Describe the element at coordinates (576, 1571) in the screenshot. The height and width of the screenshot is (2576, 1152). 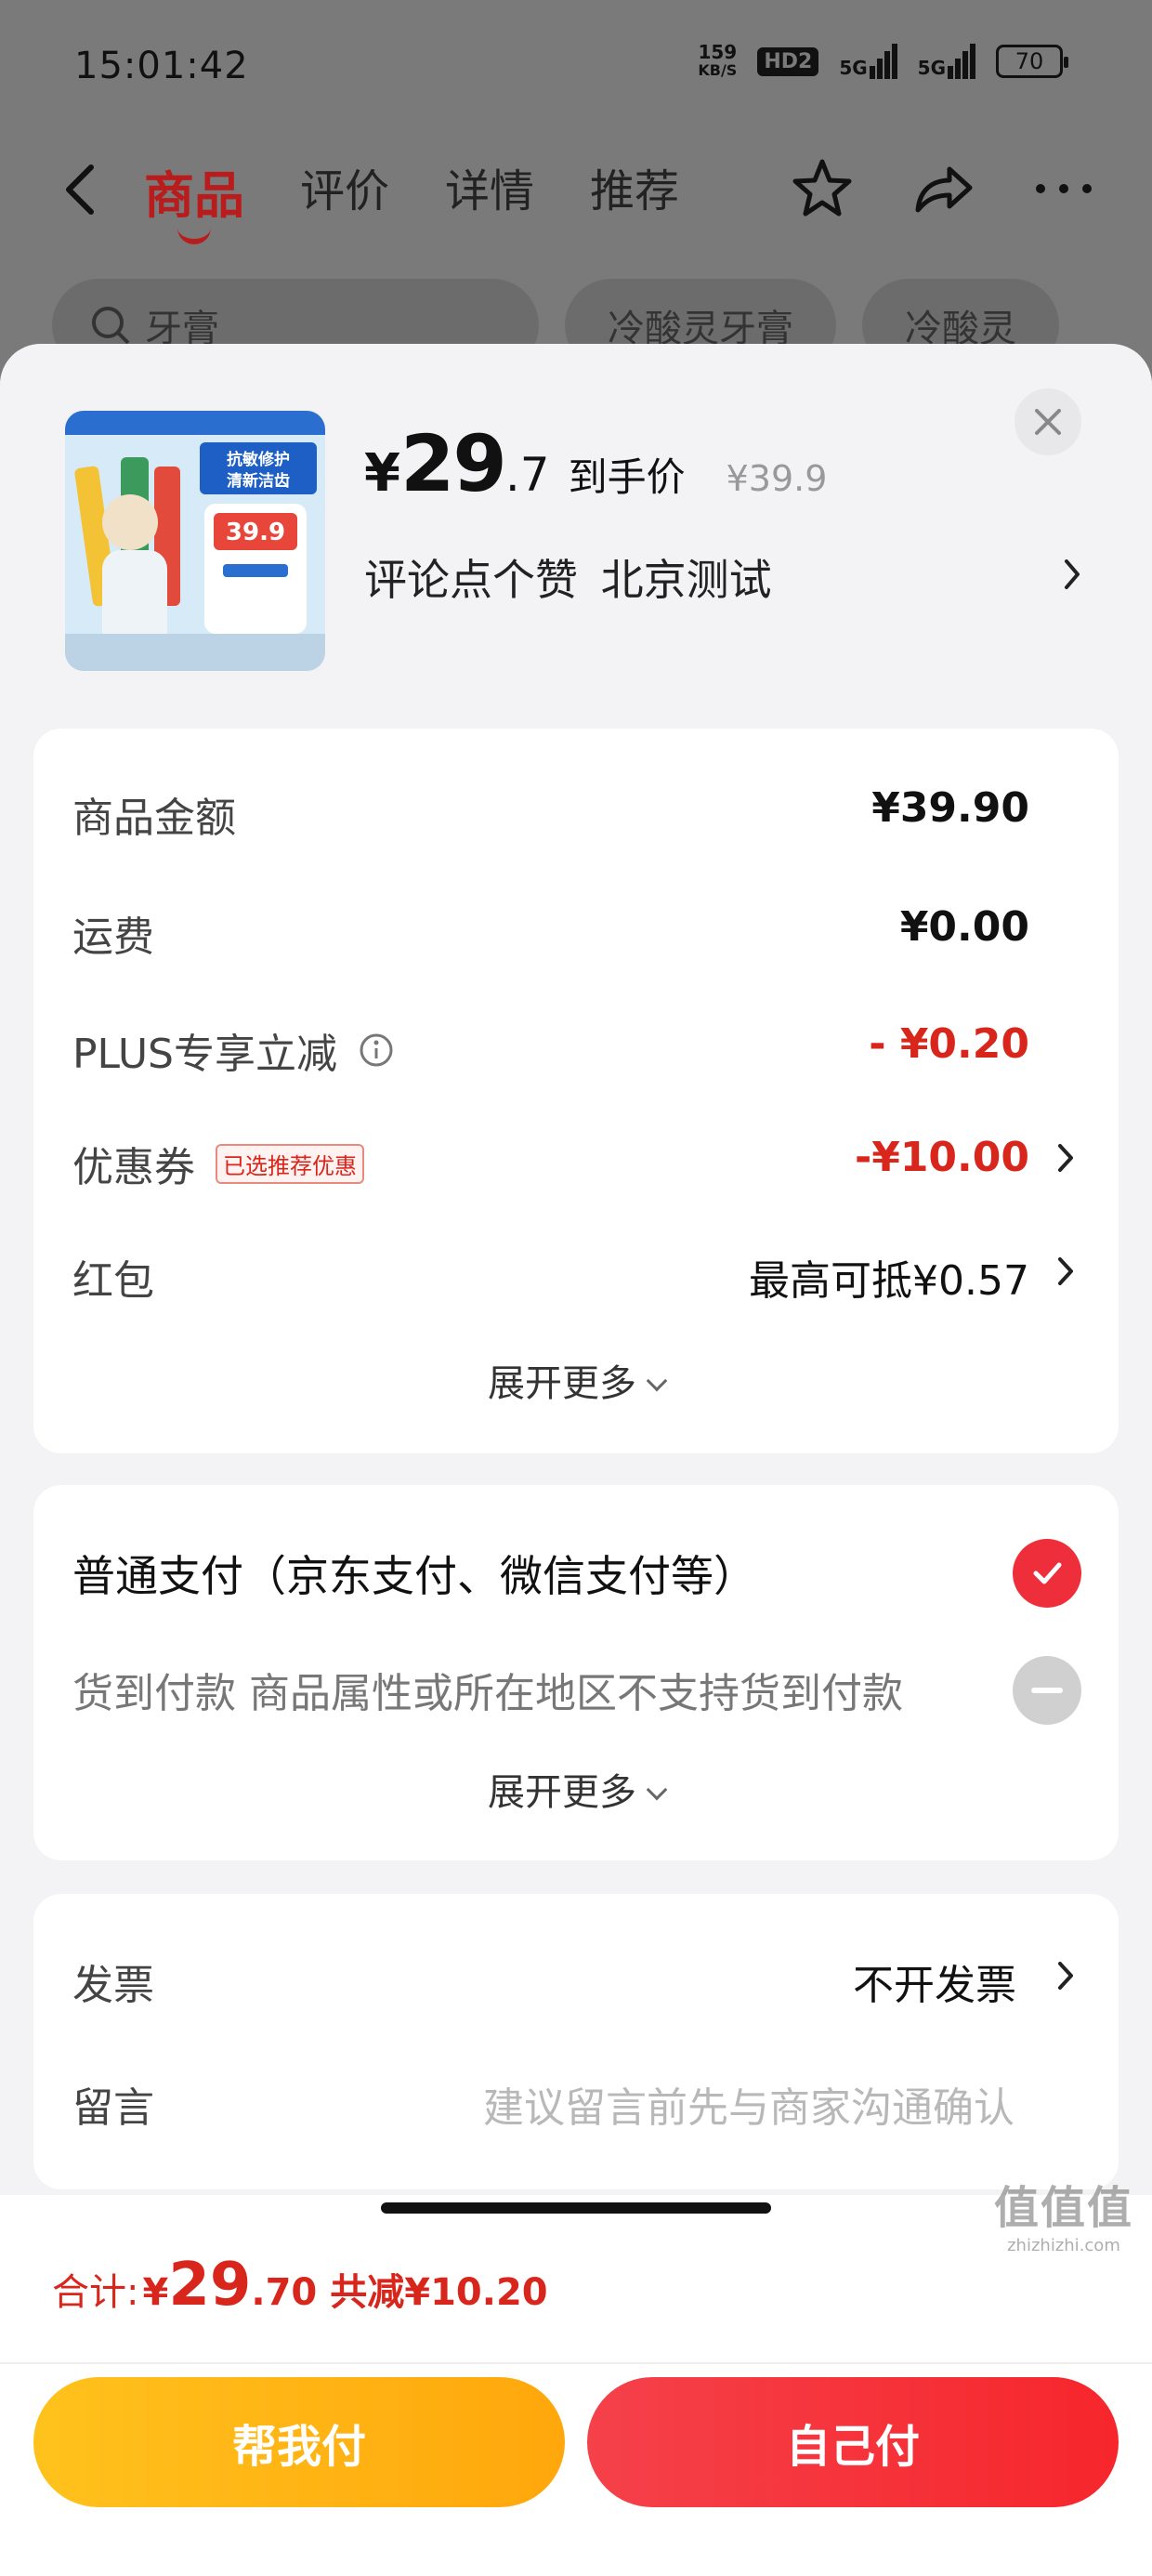
I see `payment-option-normal: 普通支付（京东支付、微信支付等）` at that location.